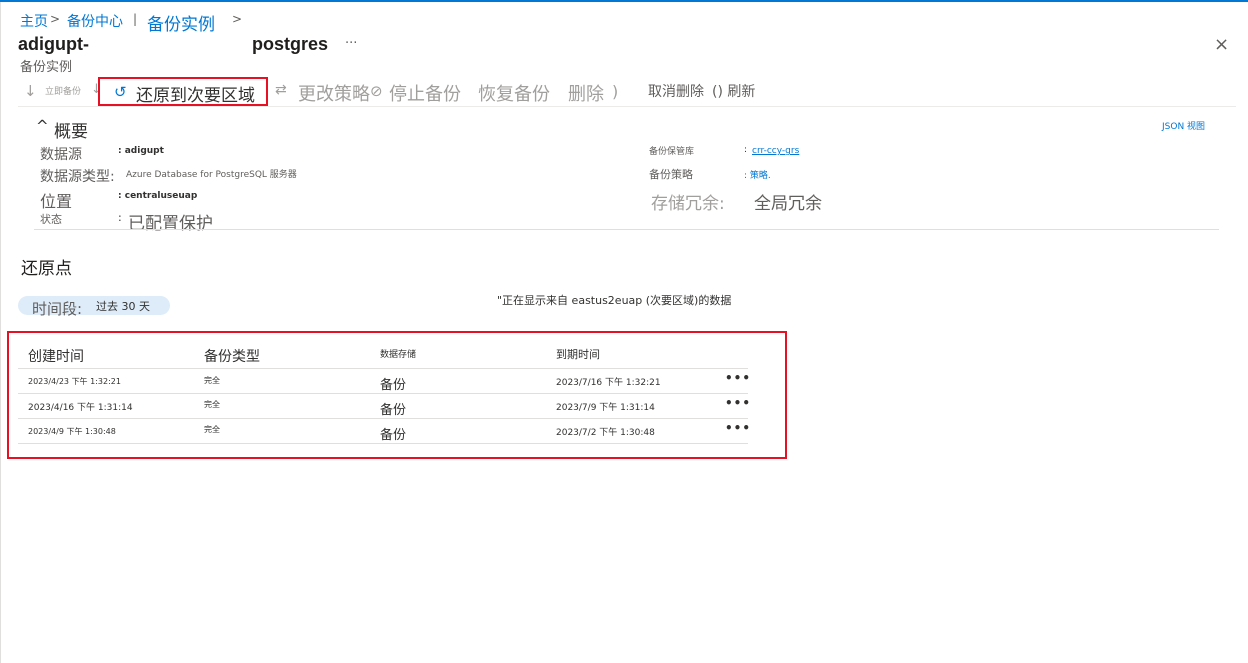 This screenshot has height=663, width=1248. What do you see at coordinates (94, 307) in the screenshot?
I see `time-period-filter: 时间段: 过去 30 天` at bounding box center [94, 307].